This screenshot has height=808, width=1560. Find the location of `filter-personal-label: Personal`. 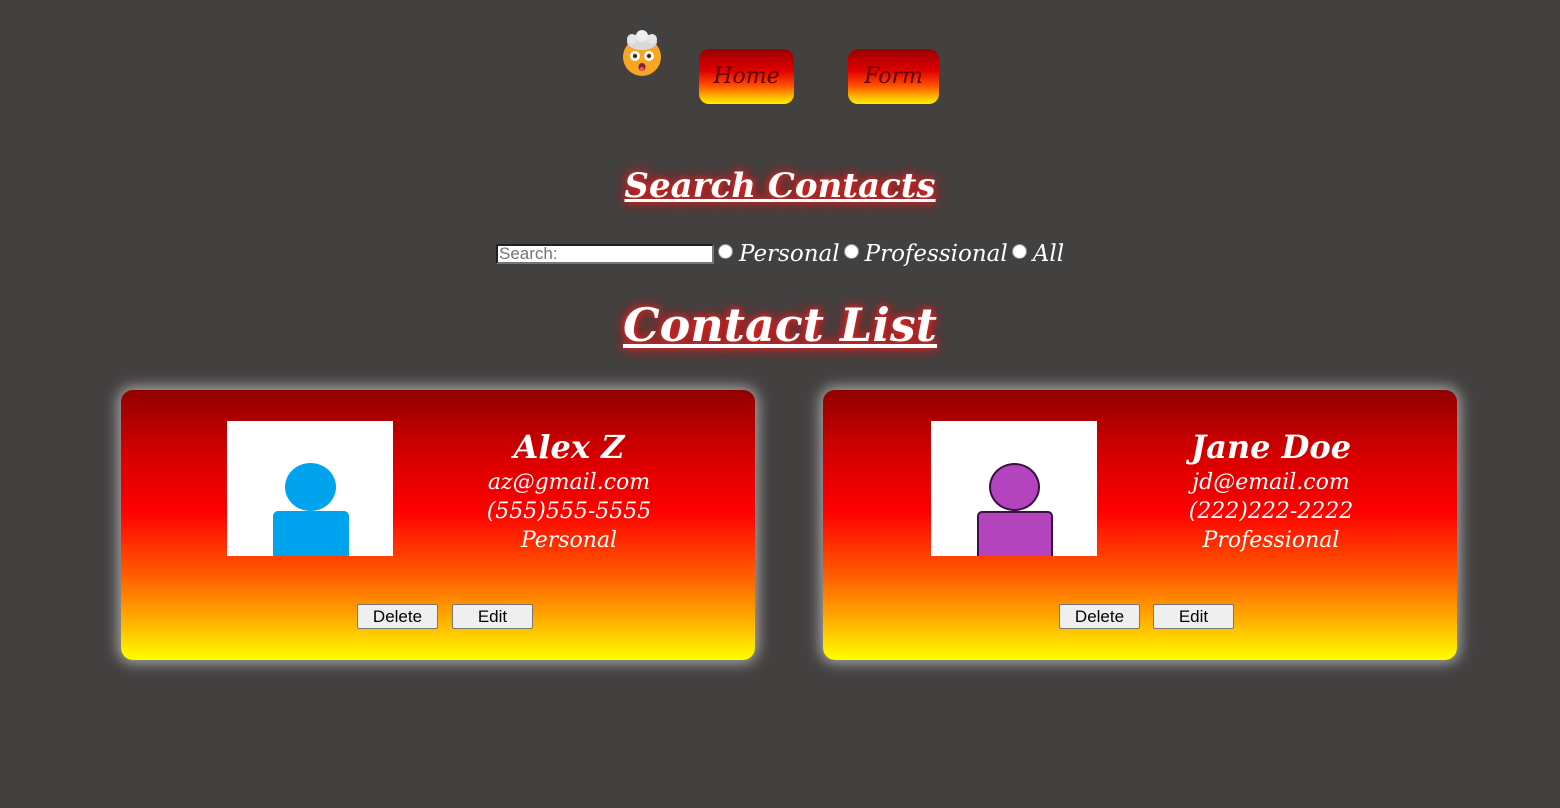

filter-personal-label: Personal is located at coordinates (789, 254).